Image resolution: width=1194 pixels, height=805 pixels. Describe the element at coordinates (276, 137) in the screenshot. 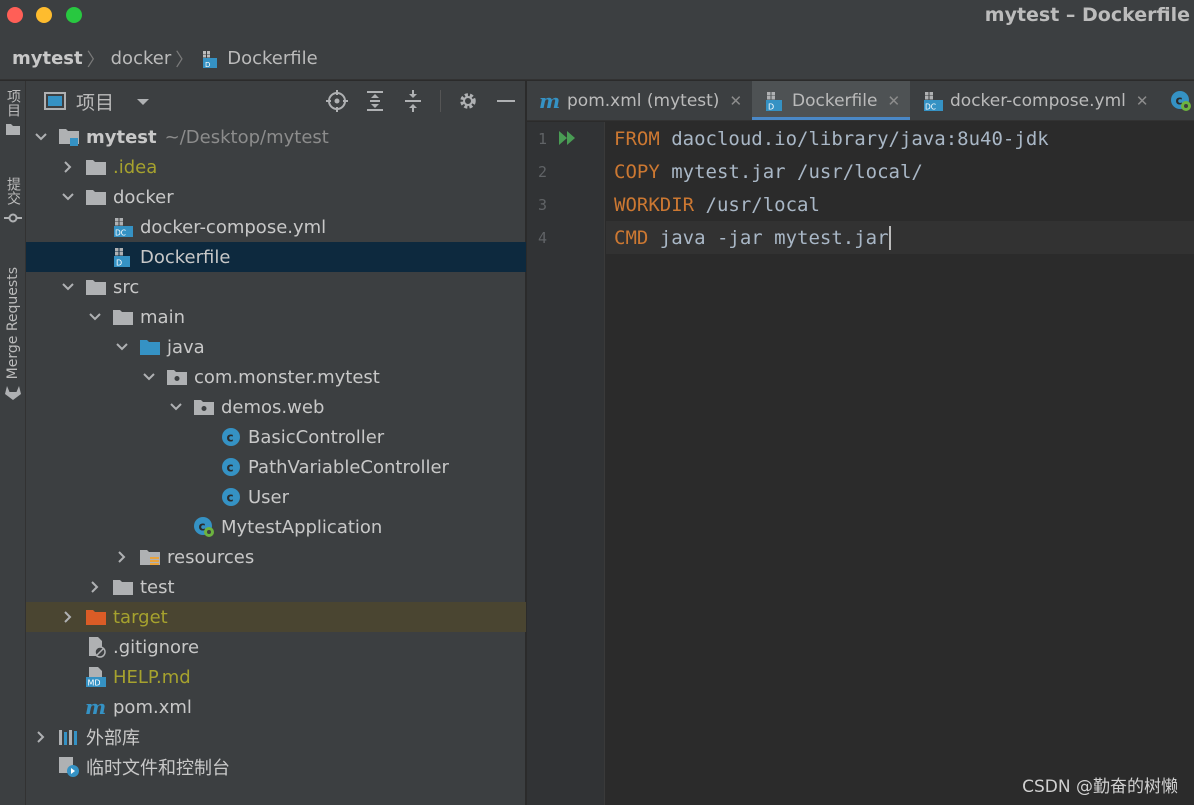

I see `tree-item-mytest: mytest ~/Desktop/mytest` at that location.